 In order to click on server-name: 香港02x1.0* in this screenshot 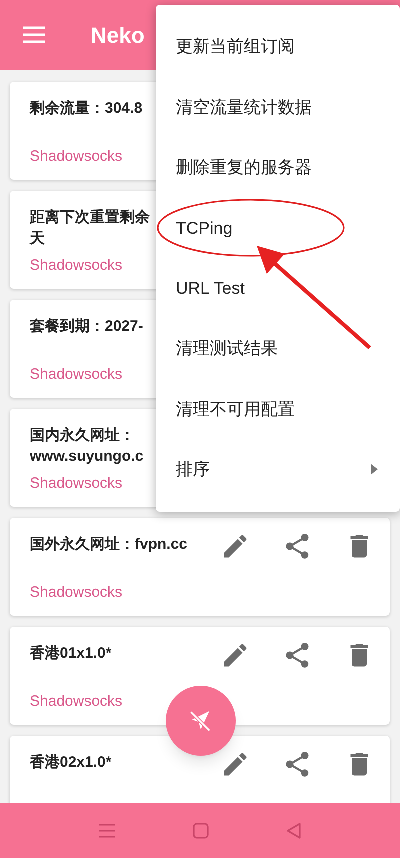, I will do `click(71, 763)`.